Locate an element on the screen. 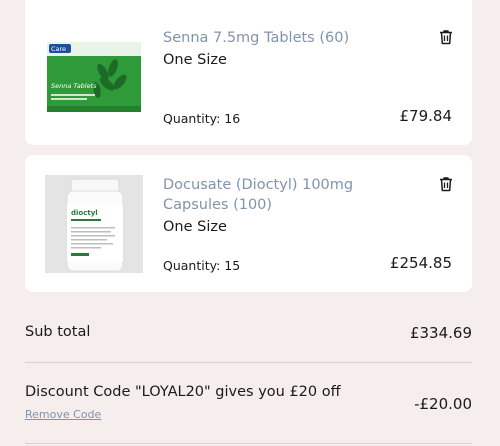  product-image: dioctyl is located at coordinates (94, 224).